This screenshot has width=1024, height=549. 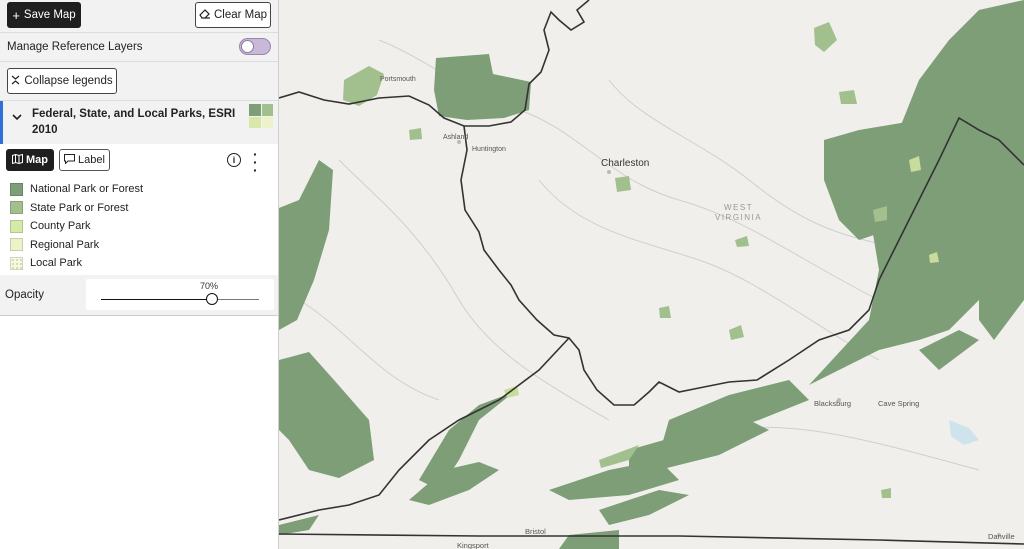 What do you see at coordinates (84, 160) in the screenshot?
I see `tab-label: Label` at bounding box center [84, 160].